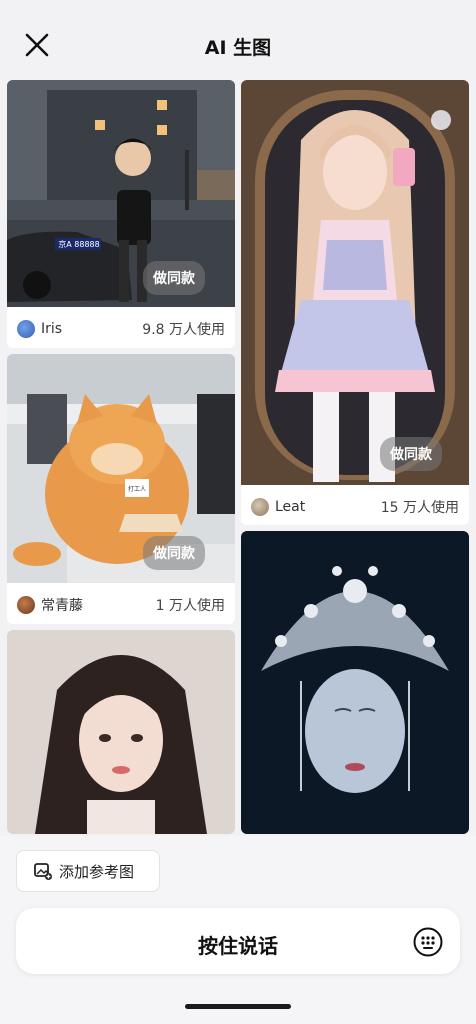  Describe the element at coordinates (183, 330) in the screenshot. I see `usage-count: 9.8 万人使用` at that location.